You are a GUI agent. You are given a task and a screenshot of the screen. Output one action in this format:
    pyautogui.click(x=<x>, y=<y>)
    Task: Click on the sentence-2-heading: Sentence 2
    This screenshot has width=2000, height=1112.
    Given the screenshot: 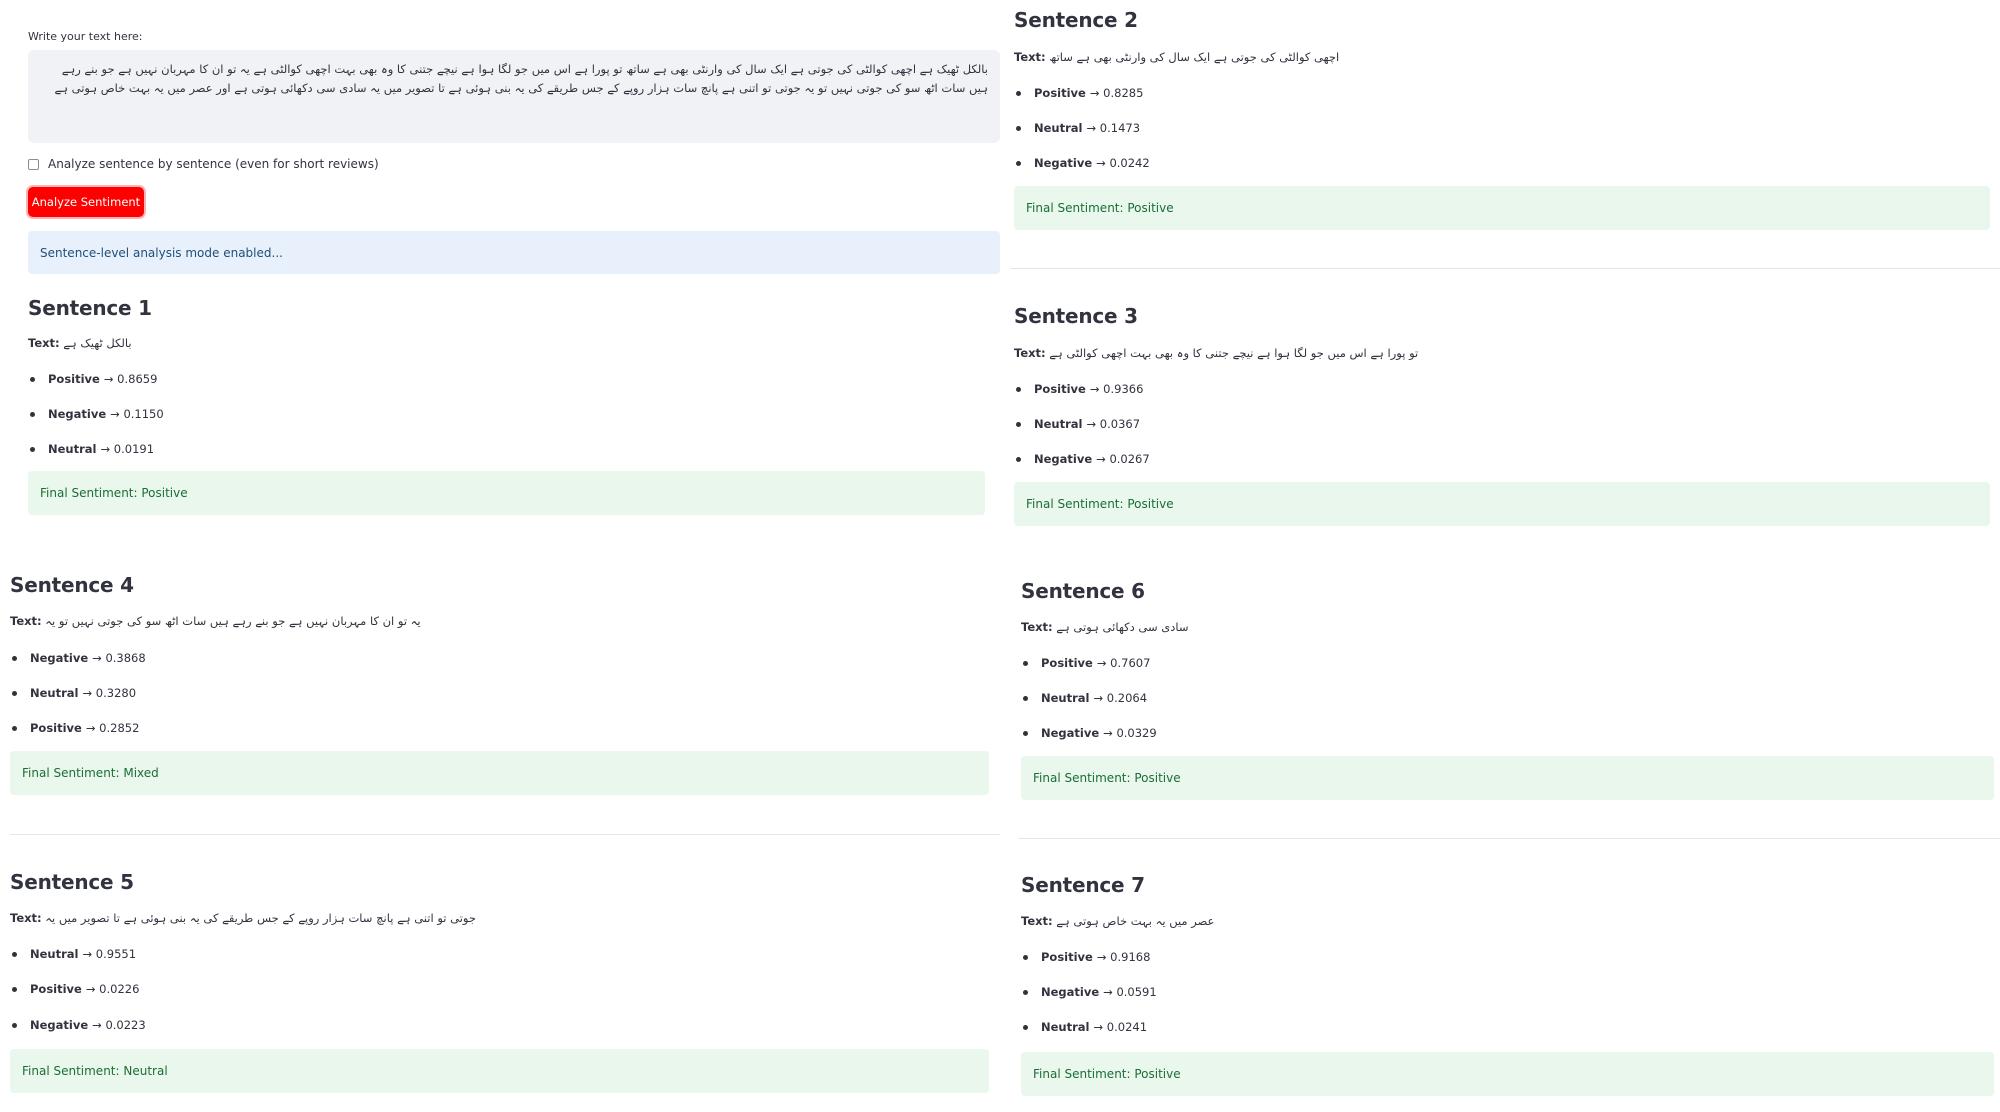 What is the action you would take?
    pyautogui.click(x=1076, y=20)
    